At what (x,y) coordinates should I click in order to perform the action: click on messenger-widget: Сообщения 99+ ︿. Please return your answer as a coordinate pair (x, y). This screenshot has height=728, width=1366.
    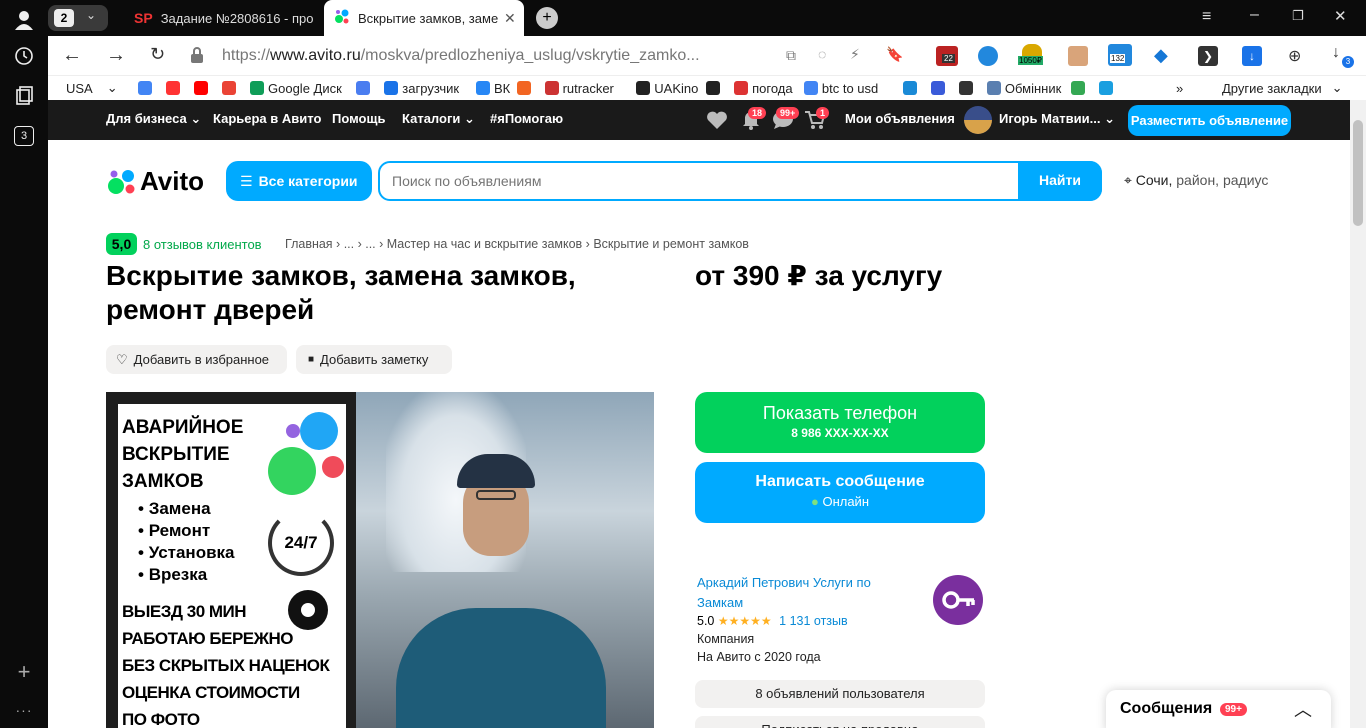
    Looking at the image, I should click on (1218, 709).